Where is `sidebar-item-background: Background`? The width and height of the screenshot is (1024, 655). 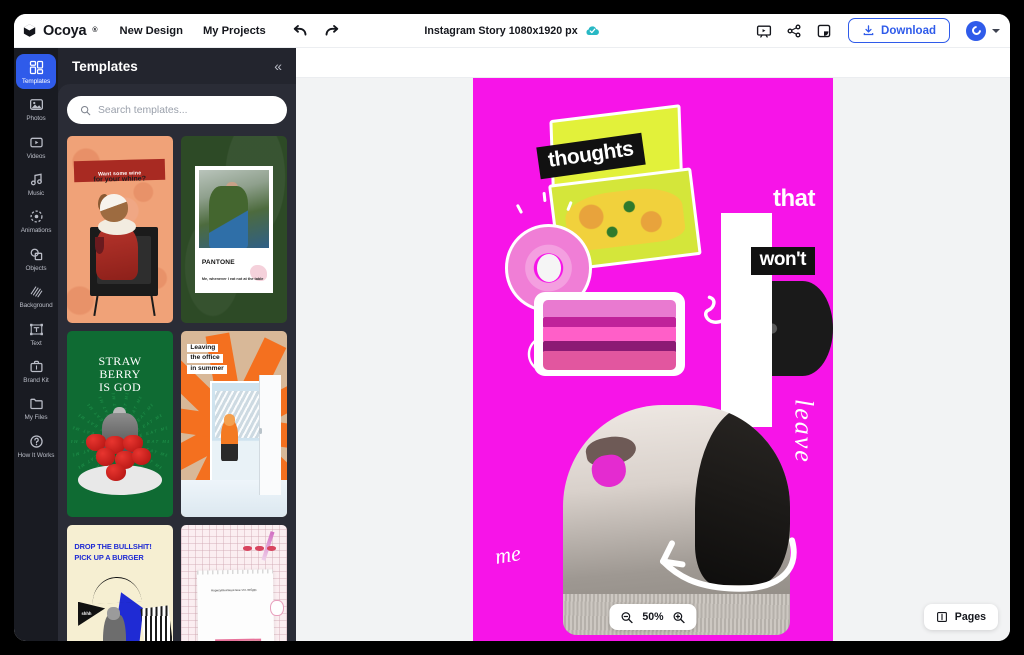 sidebar-item-background: Background is located at coordinates (36, 295).